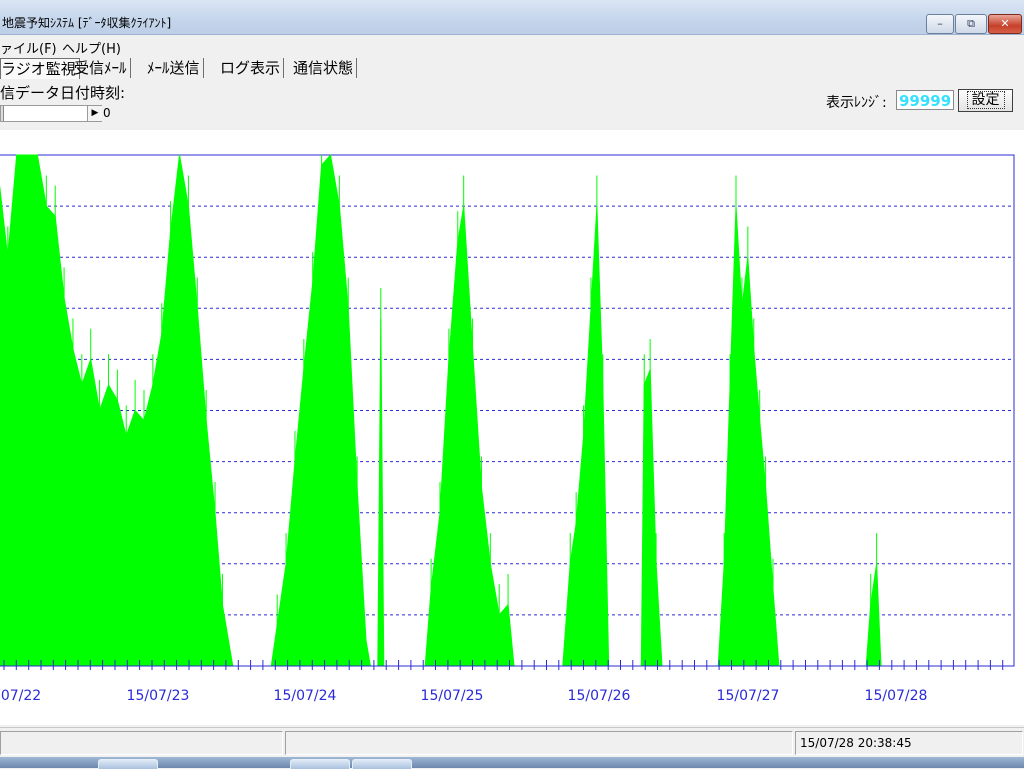  I want to click on restore-icon: ⧉, so click(971, 23).